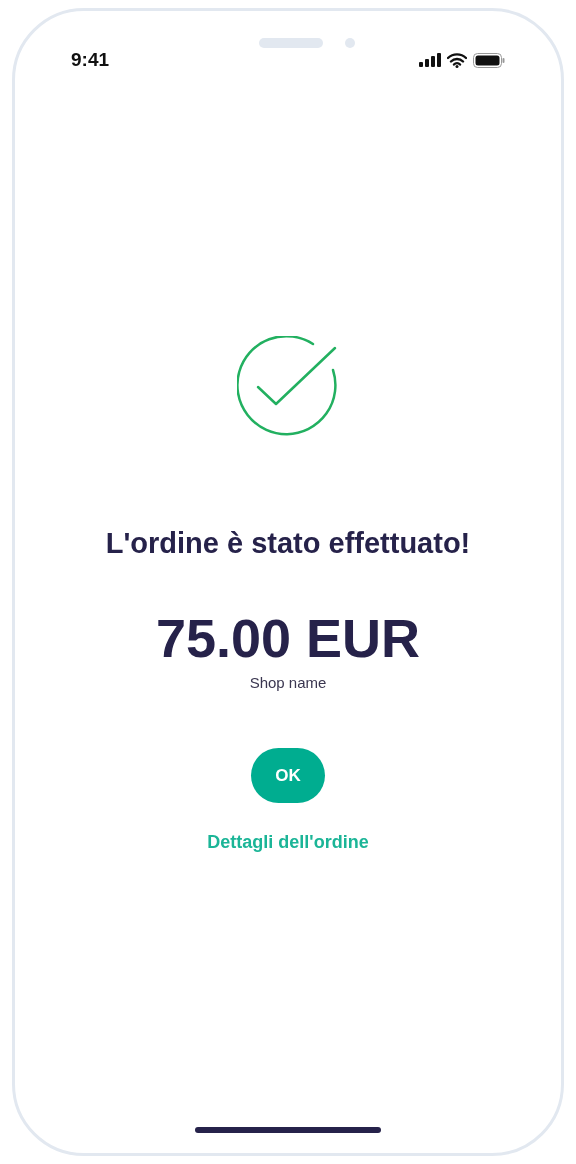 This screenshot has width=576, height=1164. Describe the element at coordinates (288, 543) in the screenshot. I see `confirmation-title: L'ordine è stato effettuato!` at that location.